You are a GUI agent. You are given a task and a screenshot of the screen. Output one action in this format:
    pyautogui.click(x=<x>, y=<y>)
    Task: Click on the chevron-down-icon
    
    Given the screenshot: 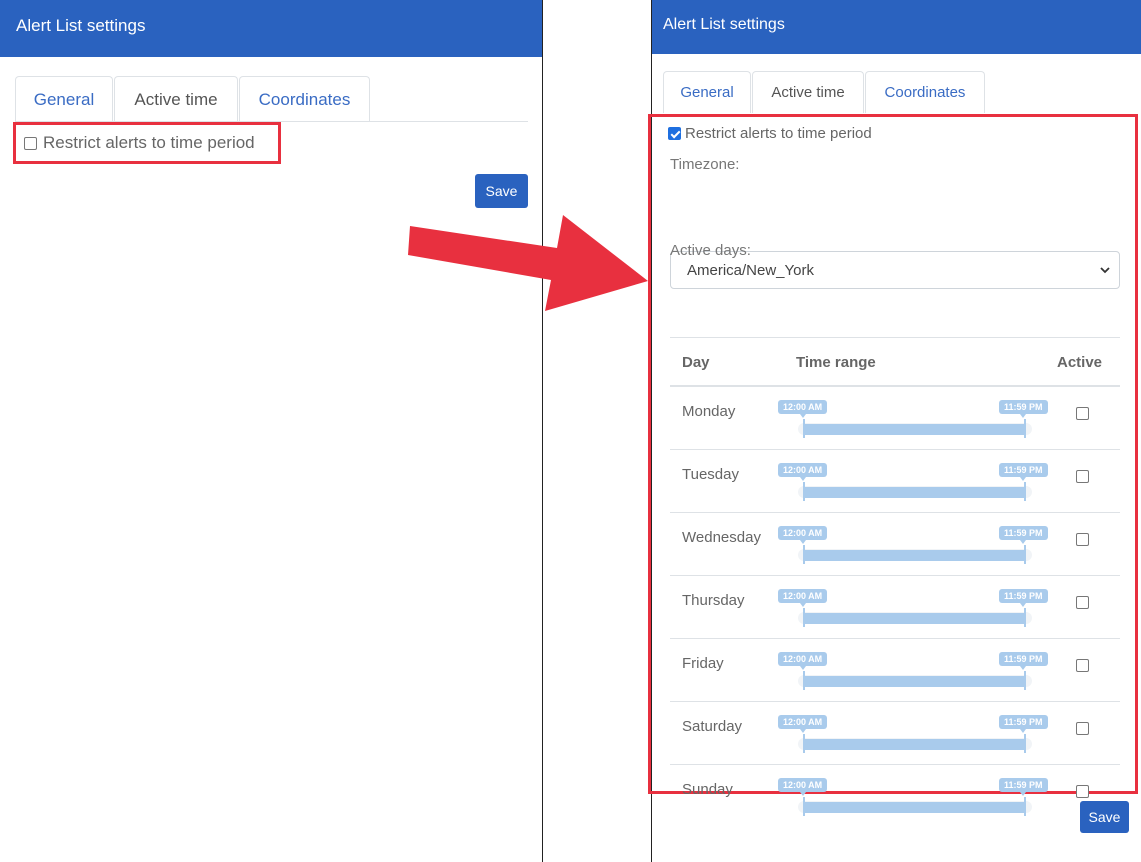 What is the action you would take?
    pyautogui.click(x=1105, y=270)
    